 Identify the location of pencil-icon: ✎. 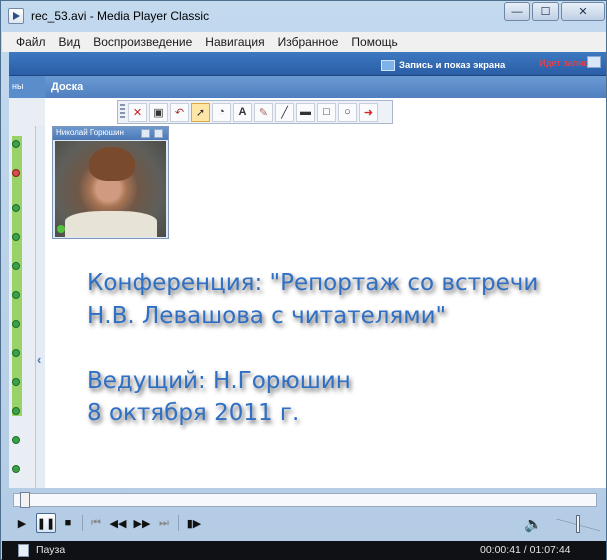
(263, 112).